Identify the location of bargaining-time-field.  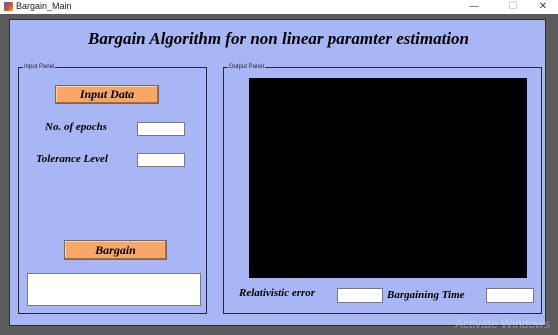
(510, 295).